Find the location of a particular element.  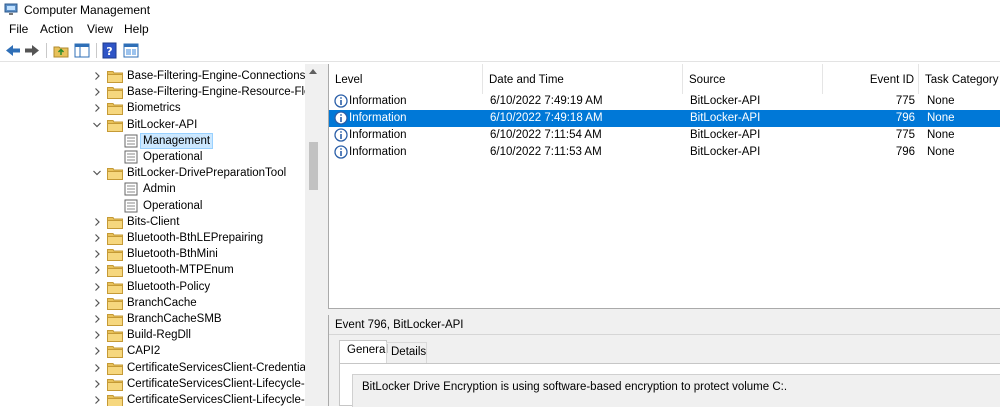

tree-item-label: BranchCacheSMB is located at coordinates (174, 319).